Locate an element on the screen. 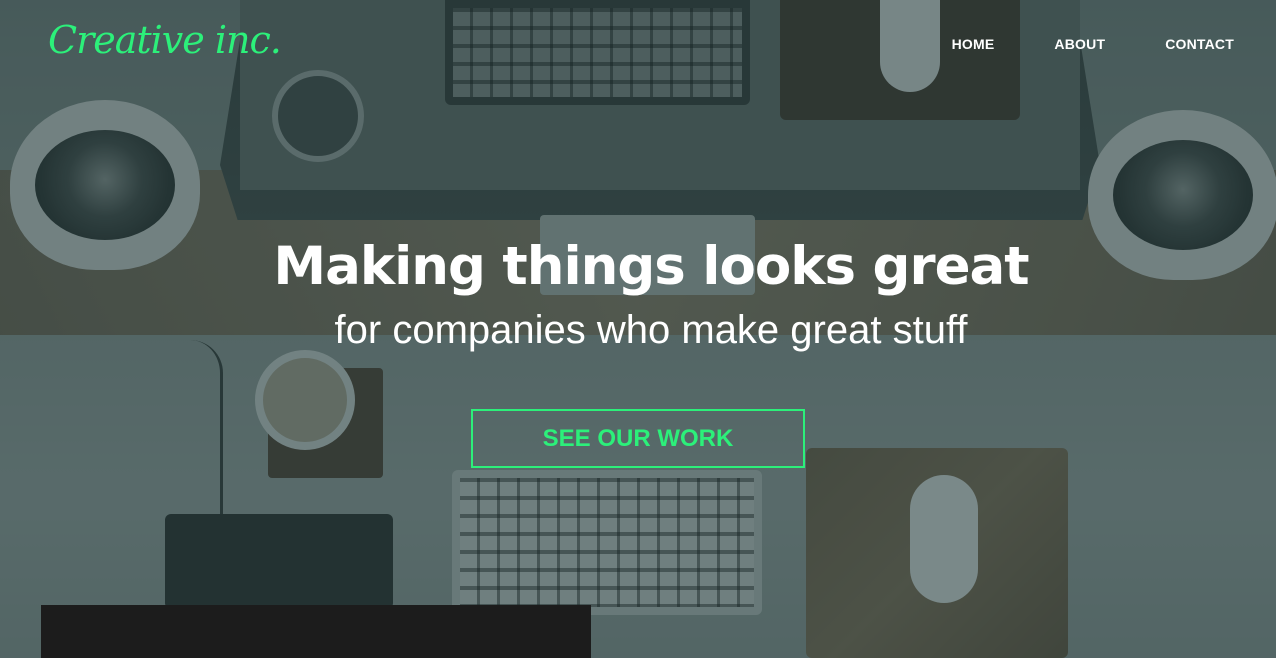 Image resolution: width=1276 pixels, height=658 pixels. main-nav: HOME ABOUT CONTACT is located at coordinates (1093, 44).